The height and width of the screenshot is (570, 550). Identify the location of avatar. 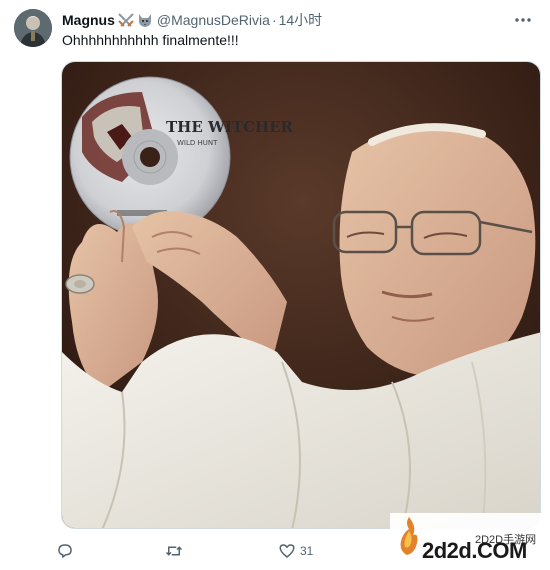
(33, 28).